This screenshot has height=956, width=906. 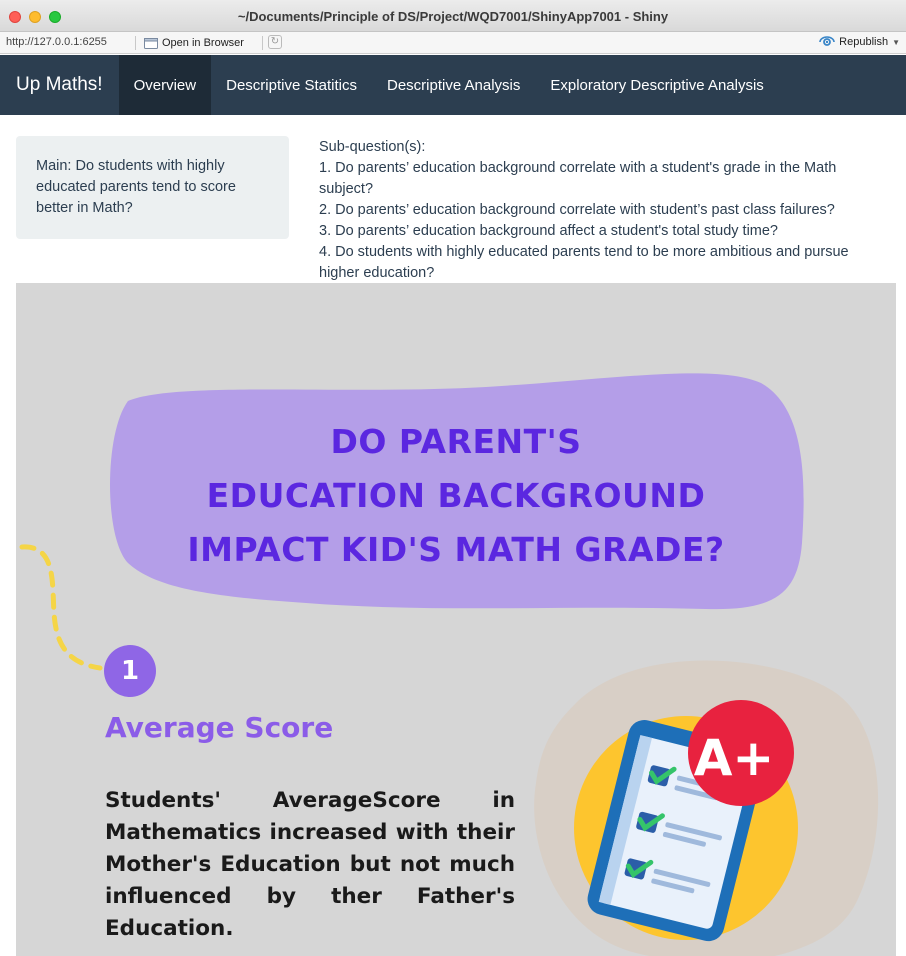 I want to click on tab-exploratory-descriptive-analysis: Exploratory Descriptive Analysis, so click(x=656, y=85).